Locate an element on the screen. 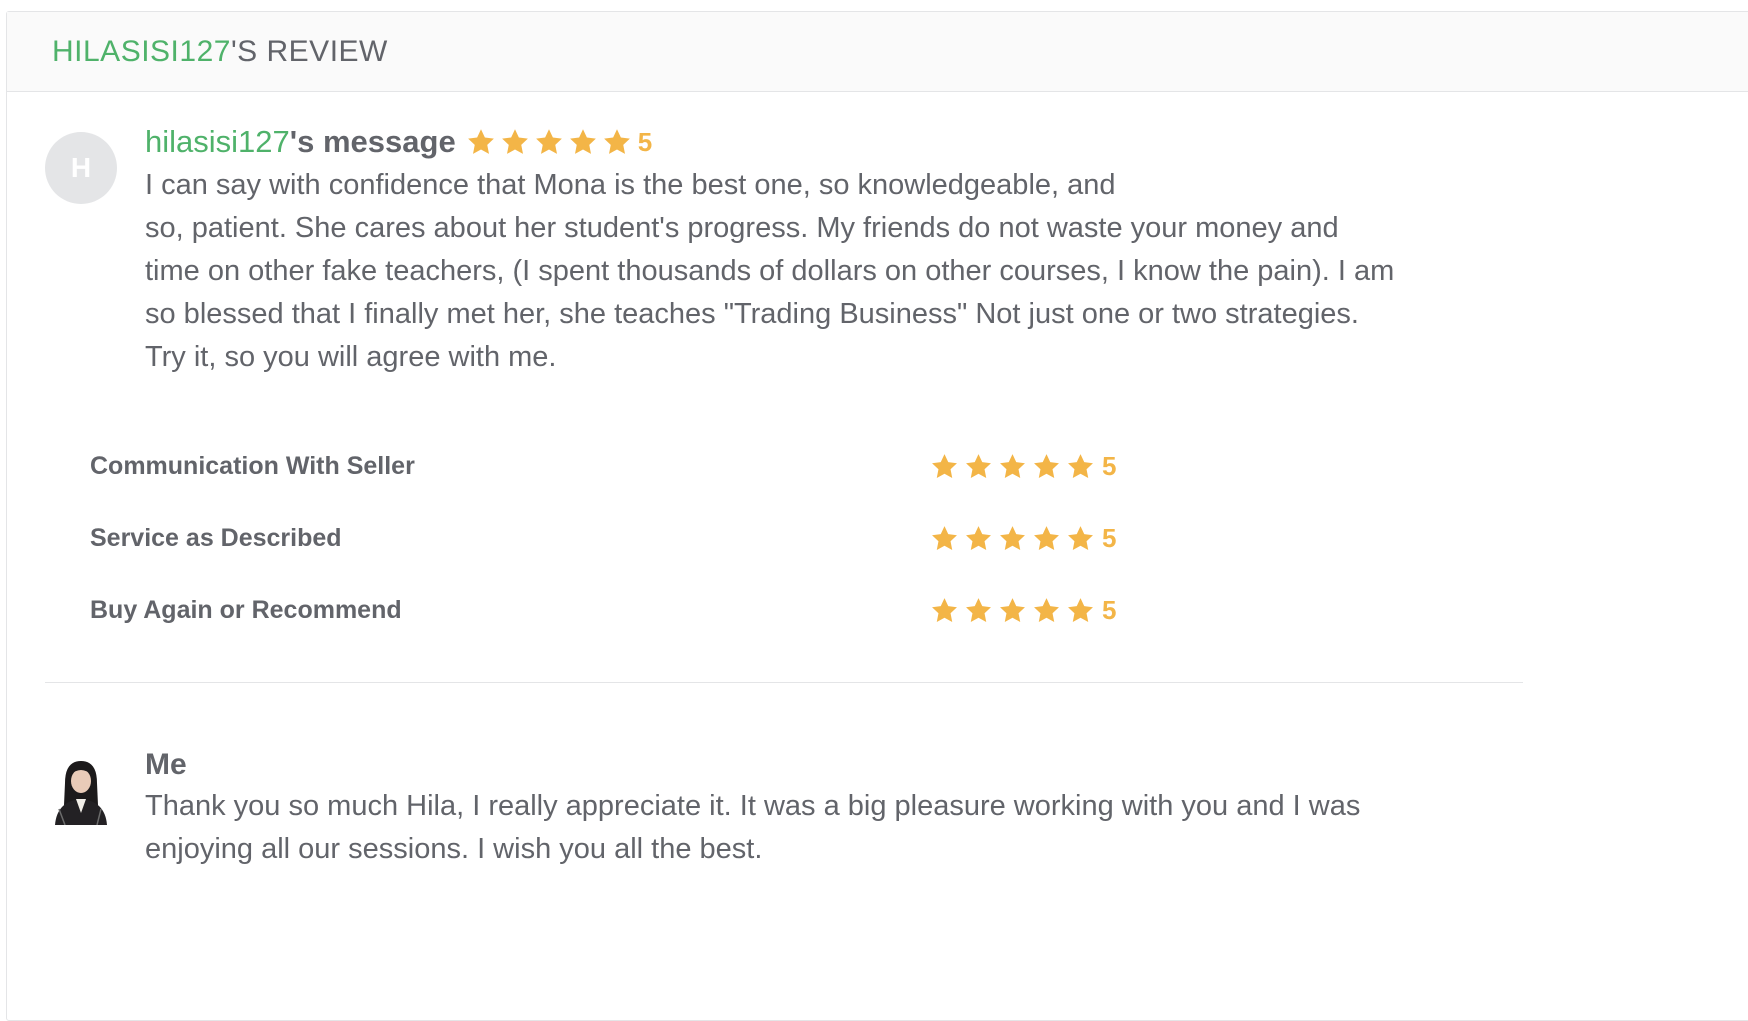 This screenshot has width=1748, height=1021. message-line: Try it, so you will agree with me. is located at coordinates (351, 357).